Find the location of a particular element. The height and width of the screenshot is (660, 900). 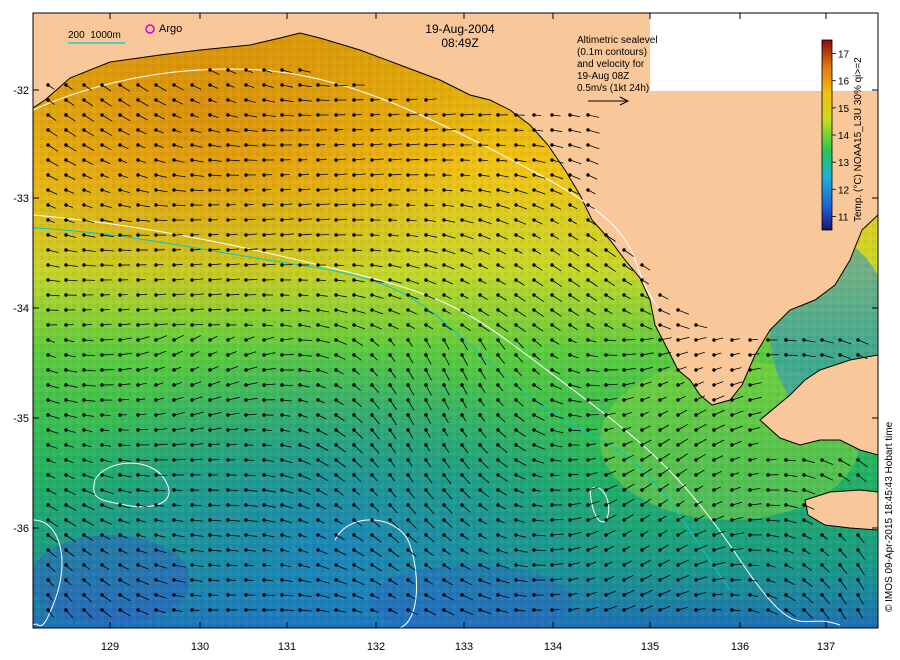

svg-text: 0.5m/s (1kt 24h) is located at coordinates (613, 88).